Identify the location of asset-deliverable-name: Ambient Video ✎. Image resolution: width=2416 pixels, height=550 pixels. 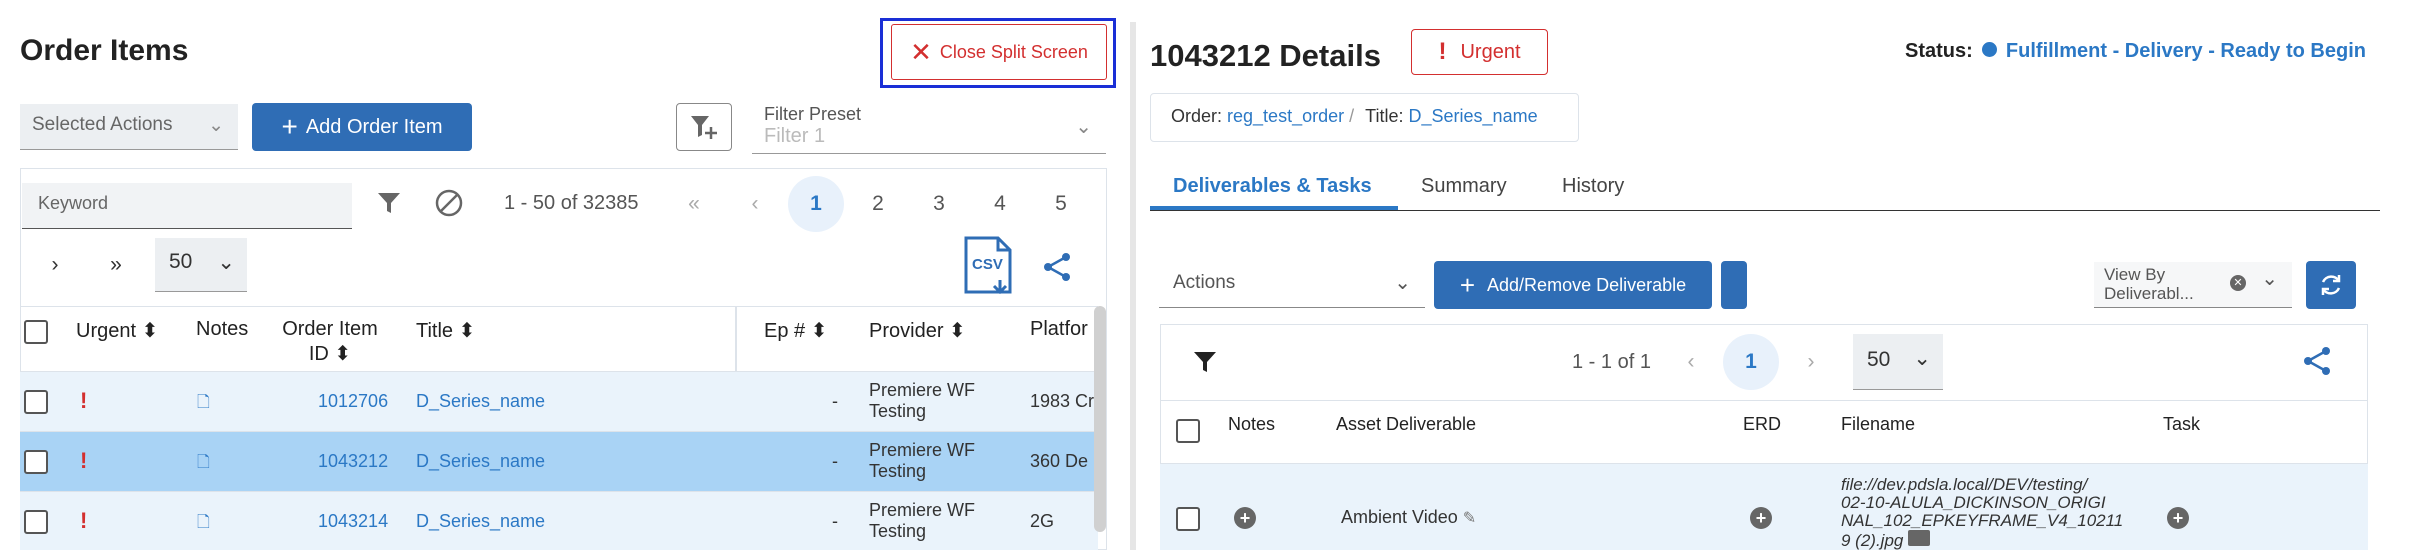
(1409, 517).